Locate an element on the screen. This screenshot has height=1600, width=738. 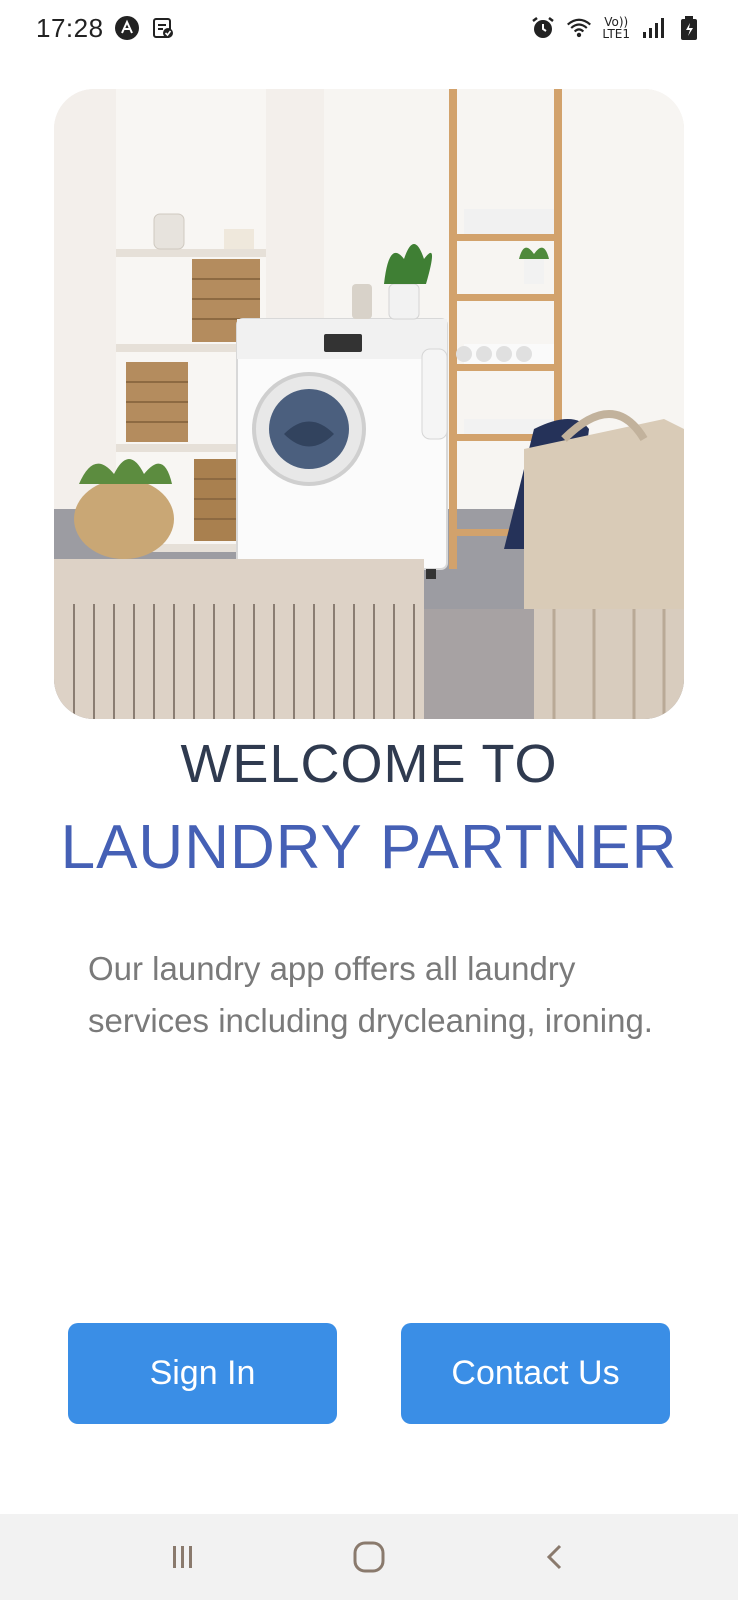
sign-in-label: Sign In is located at coordinates (202, 1373).